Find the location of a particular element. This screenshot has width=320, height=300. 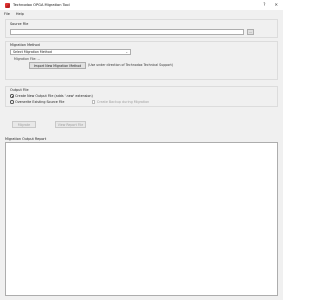

migrate-button: Migrate is located at coordinates (24, 124).